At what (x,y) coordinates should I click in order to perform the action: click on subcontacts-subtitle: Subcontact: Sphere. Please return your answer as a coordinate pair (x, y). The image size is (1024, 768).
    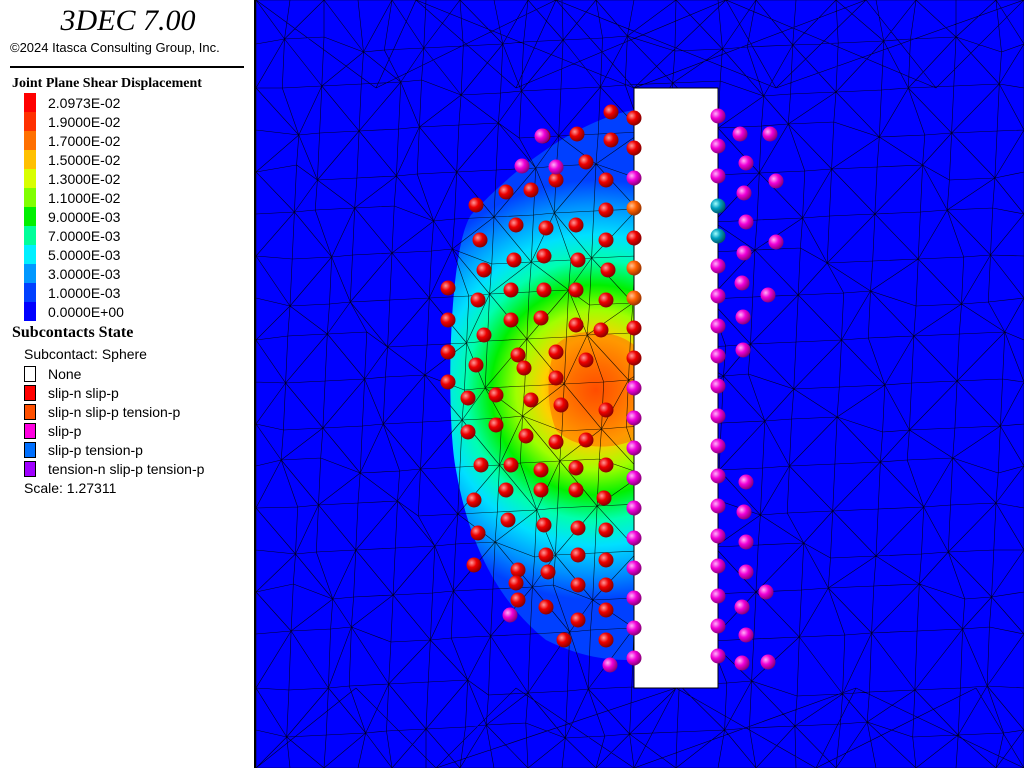
    Looking at the image, I should click on (85, 354).